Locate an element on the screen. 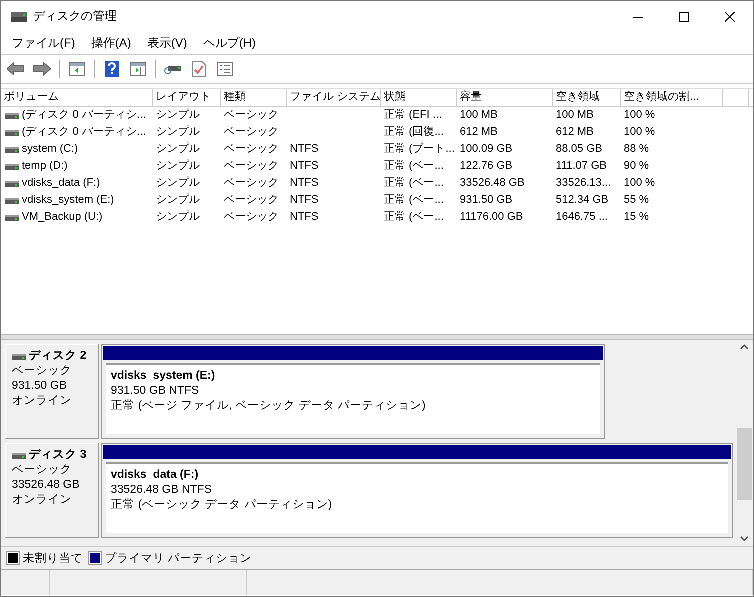  table-cell-text: 512.34 GB is located at coordinates (582, 200).